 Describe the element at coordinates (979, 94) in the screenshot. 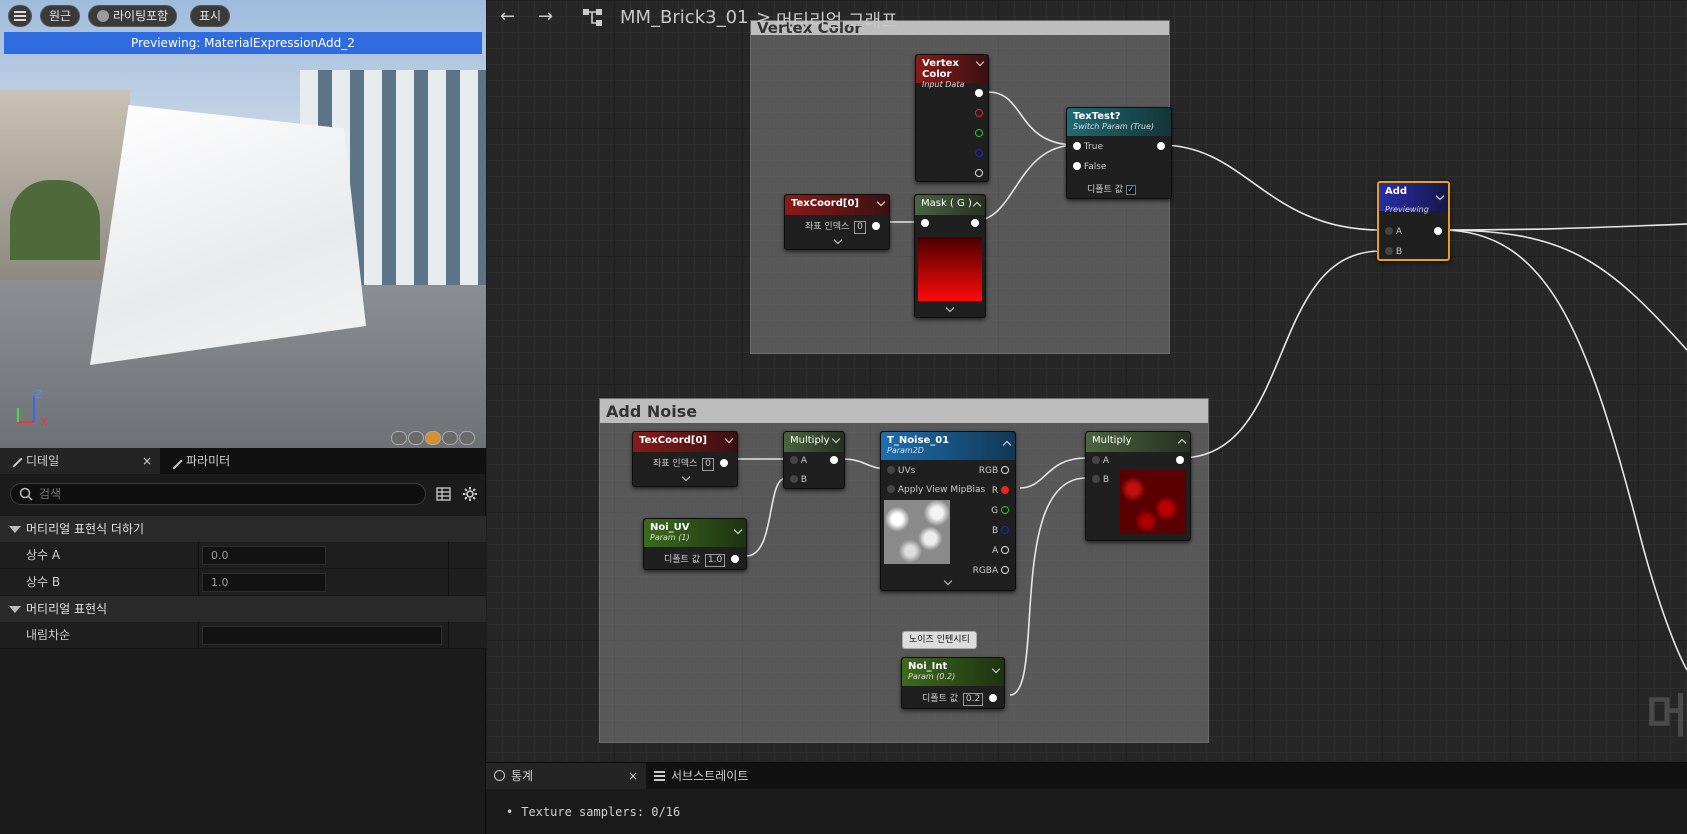

I see `output-pin-rgb` at that location.